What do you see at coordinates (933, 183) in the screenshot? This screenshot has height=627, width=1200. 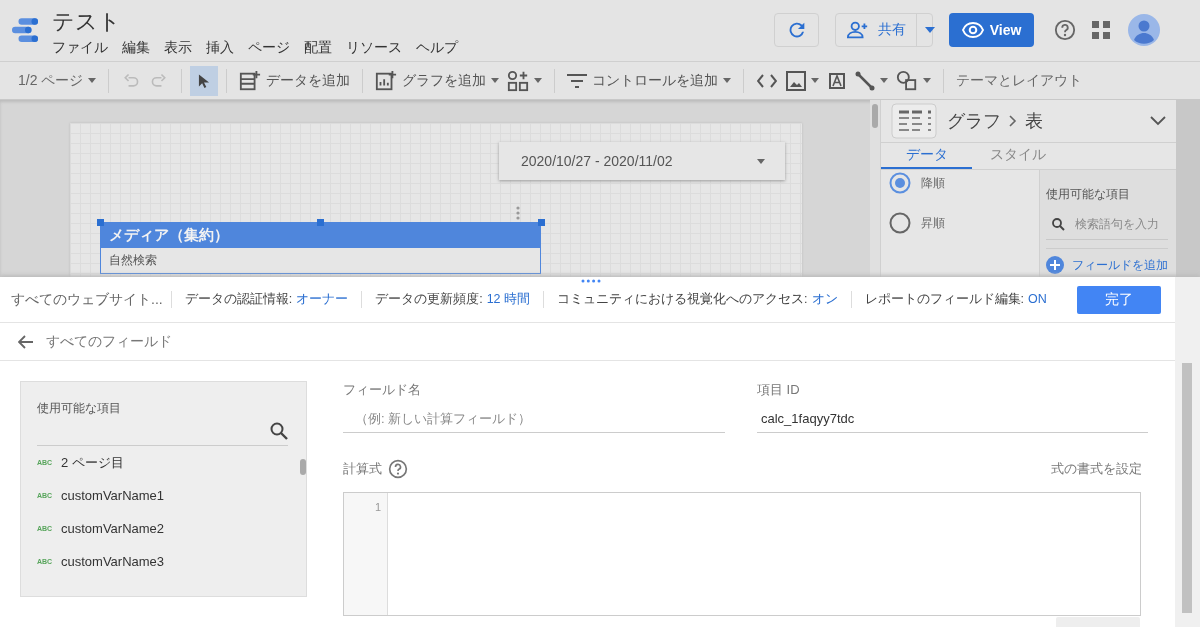 I see `radio-label: 降順` at bounding box center [933, 183].